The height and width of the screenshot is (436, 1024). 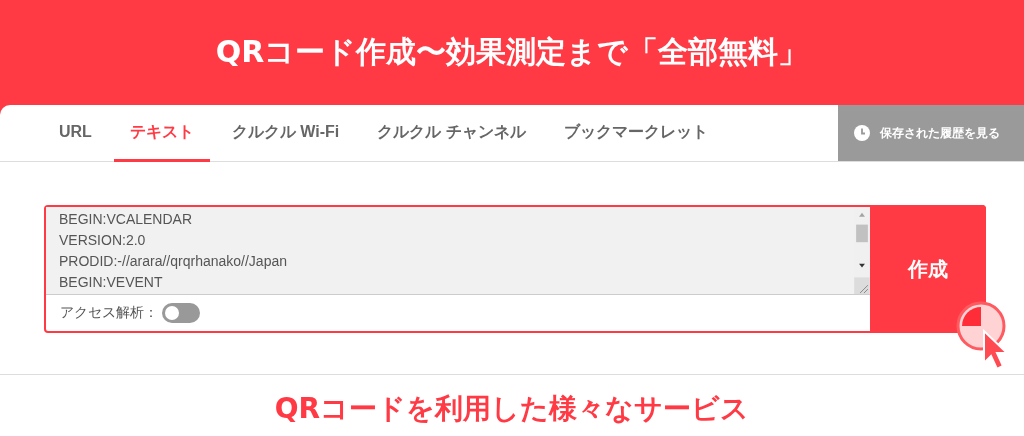 I want to click on access-analysis-label: アクセス解析：, so click(x=109, y=313).